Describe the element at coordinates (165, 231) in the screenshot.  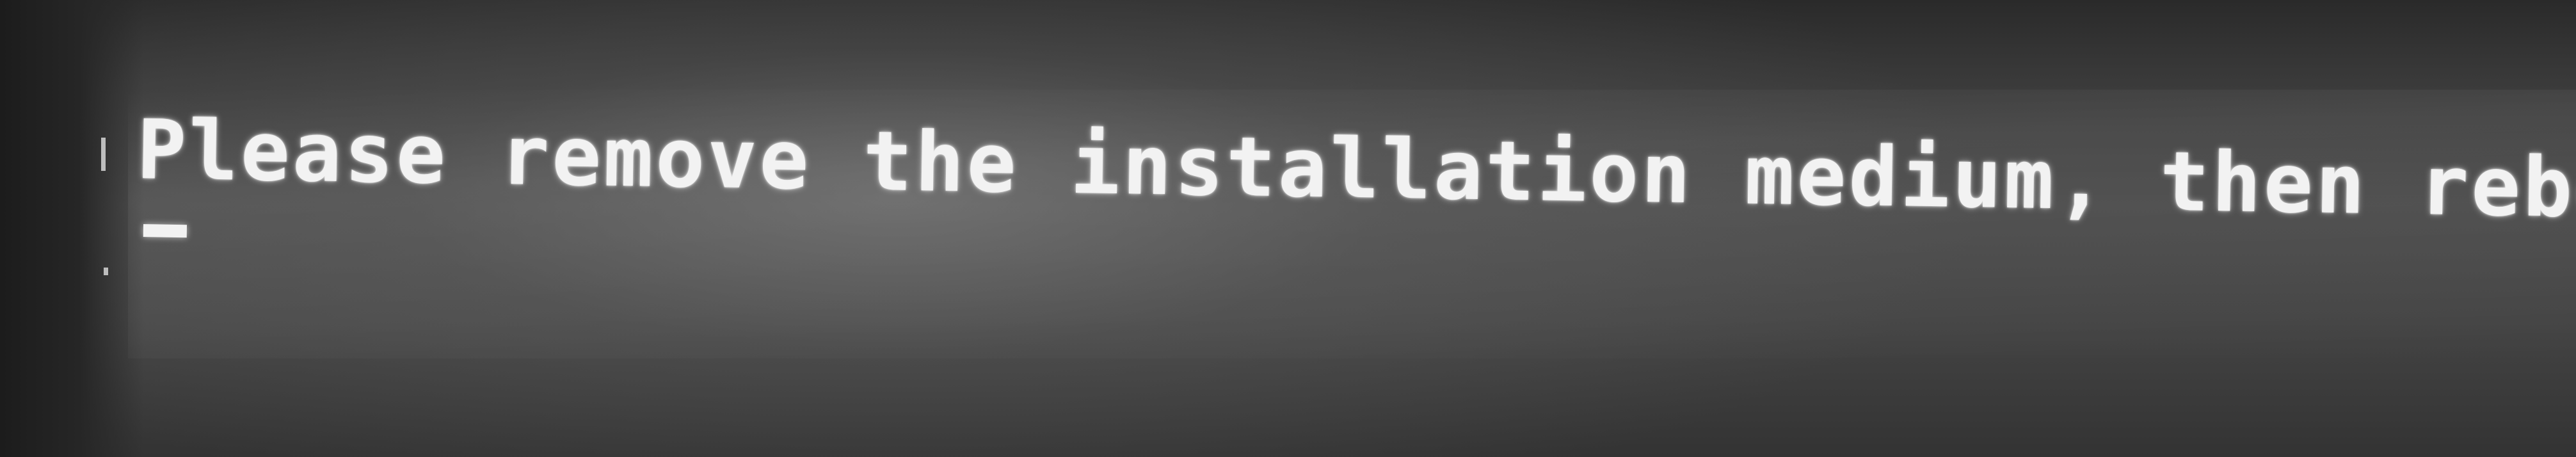
I see `text-cursor` at that location.